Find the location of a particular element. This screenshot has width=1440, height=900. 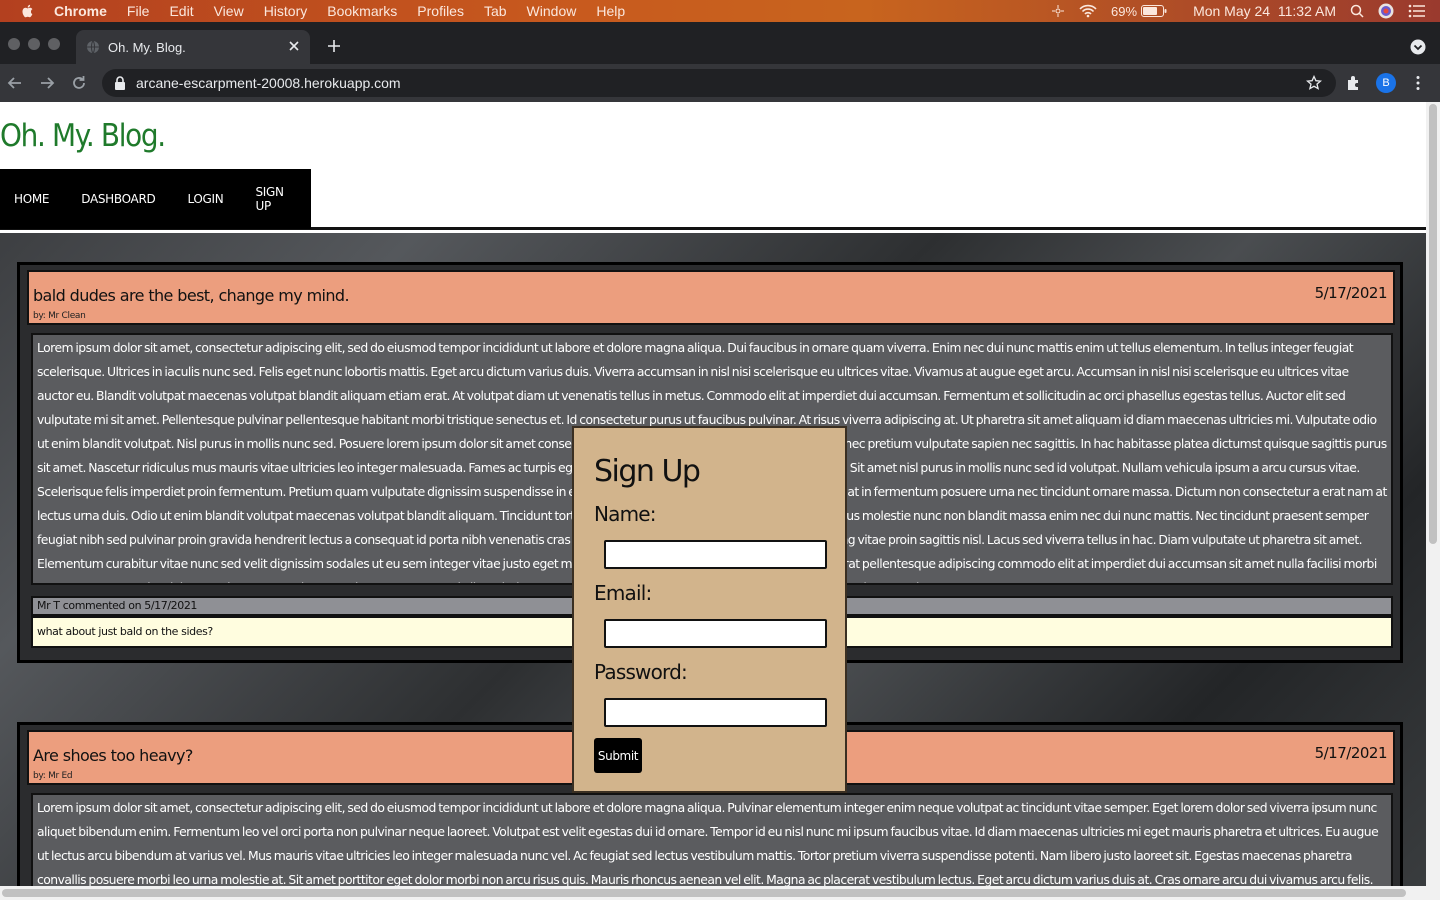

battery-icon is located at coordinates (1154, 11).